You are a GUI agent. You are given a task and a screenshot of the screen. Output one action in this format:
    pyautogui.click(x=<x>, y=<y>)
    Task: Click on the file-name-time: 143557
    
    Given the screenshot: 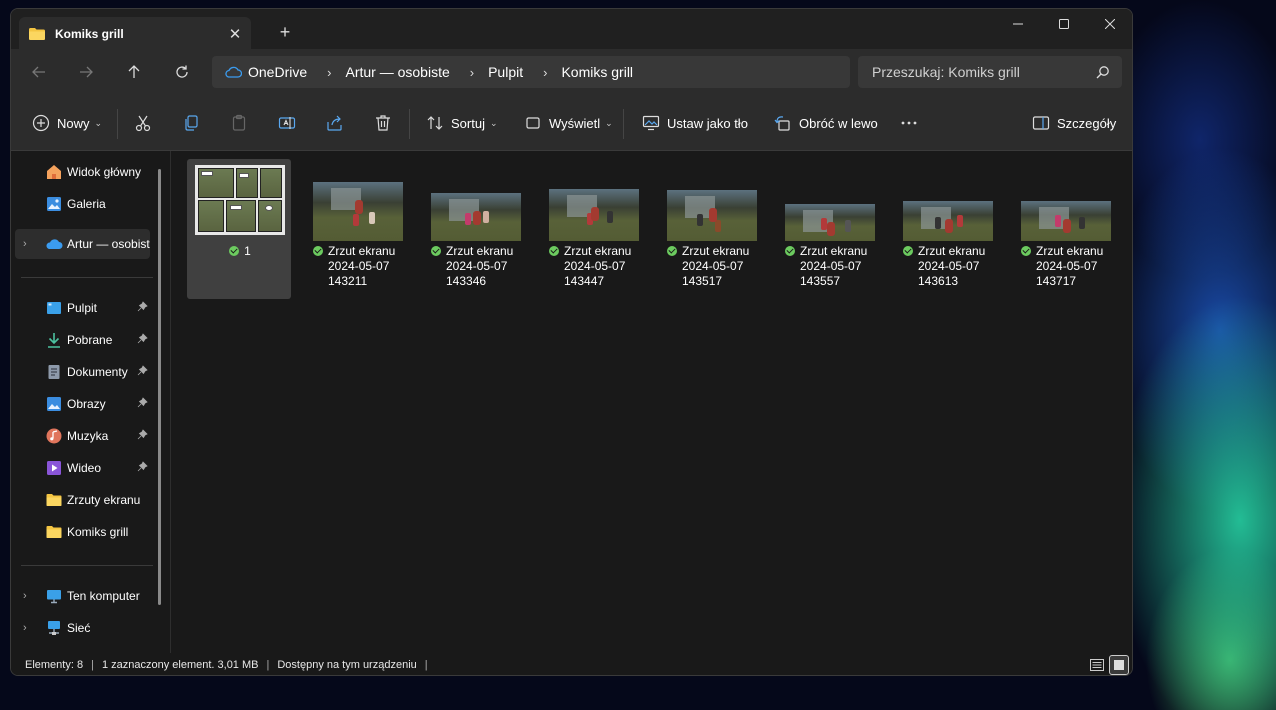 What is the action you would take?
    pyautogui.click(x=820, y=281)
    